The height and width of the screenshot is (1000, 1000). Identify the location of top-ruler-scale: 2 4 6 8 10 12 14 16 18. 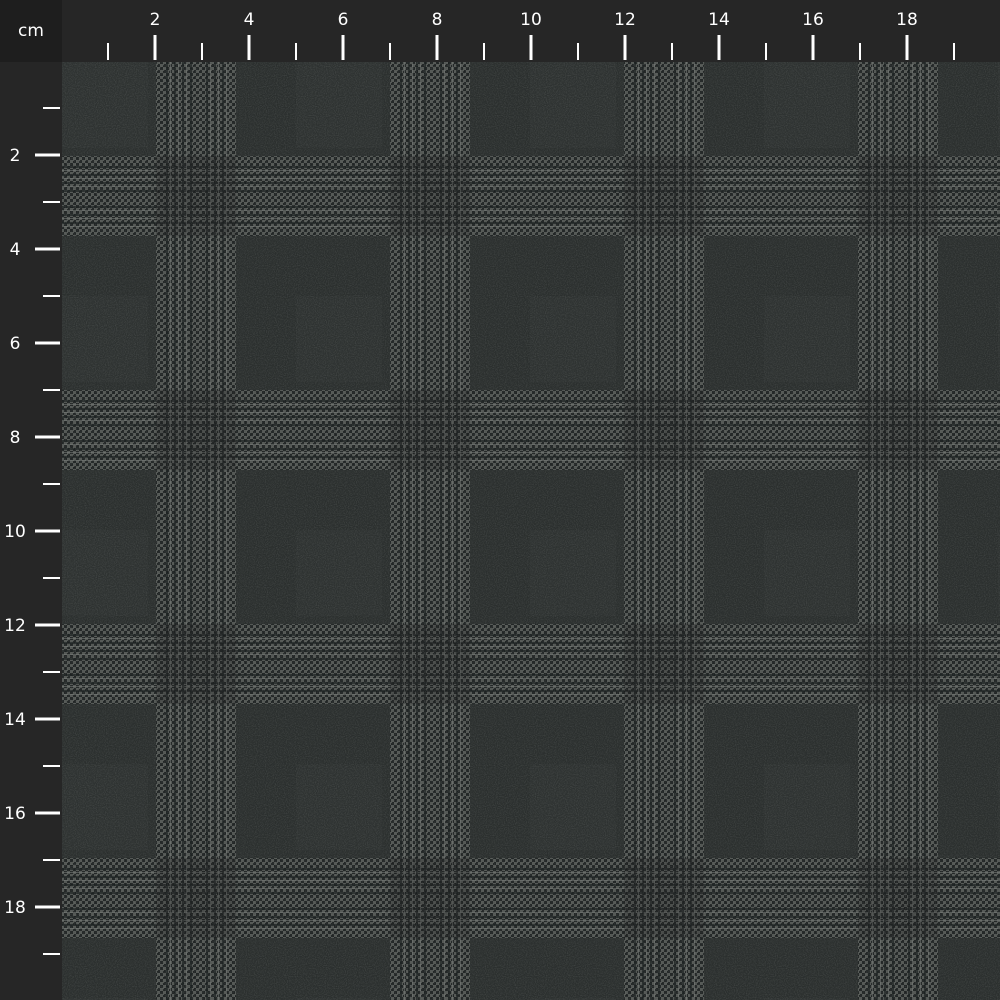
(531, 35).